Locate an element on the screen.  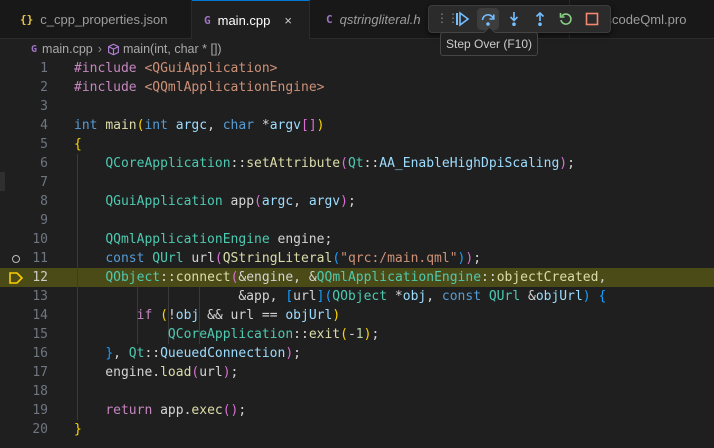
code-token: QGuiApplication is located at coordinates (168, 201).